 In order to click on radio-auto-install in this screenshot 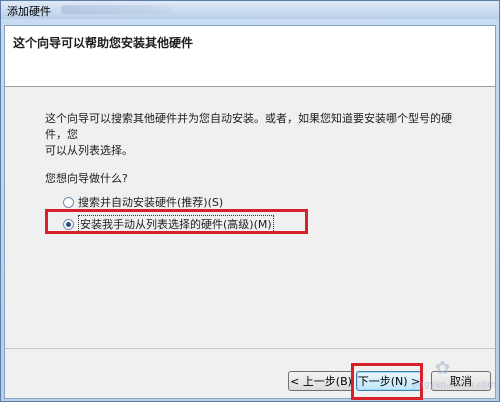, I will do `click(68, 202)`.